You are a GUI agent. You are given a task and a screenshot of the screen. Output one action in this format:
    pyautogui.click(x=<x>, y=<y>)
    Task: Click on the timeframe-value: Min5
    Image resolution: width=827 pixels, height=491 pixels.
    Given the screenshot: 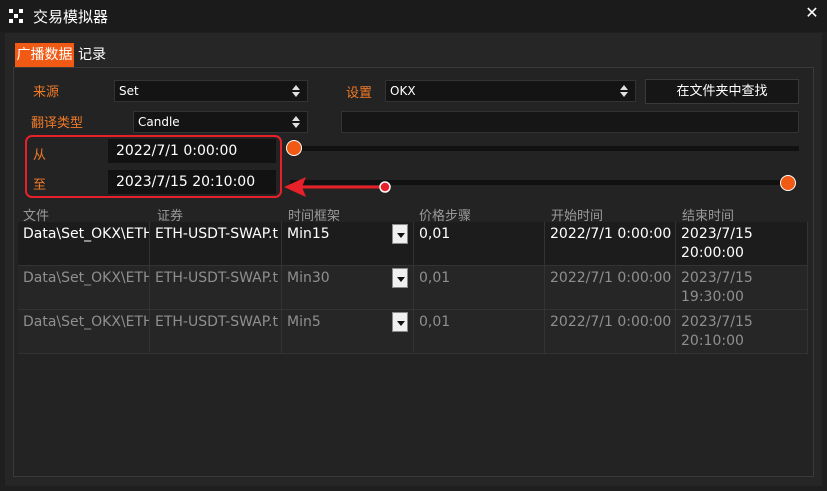 What is the action you would take?
    pyautogui.click(x=304, y=322)
    